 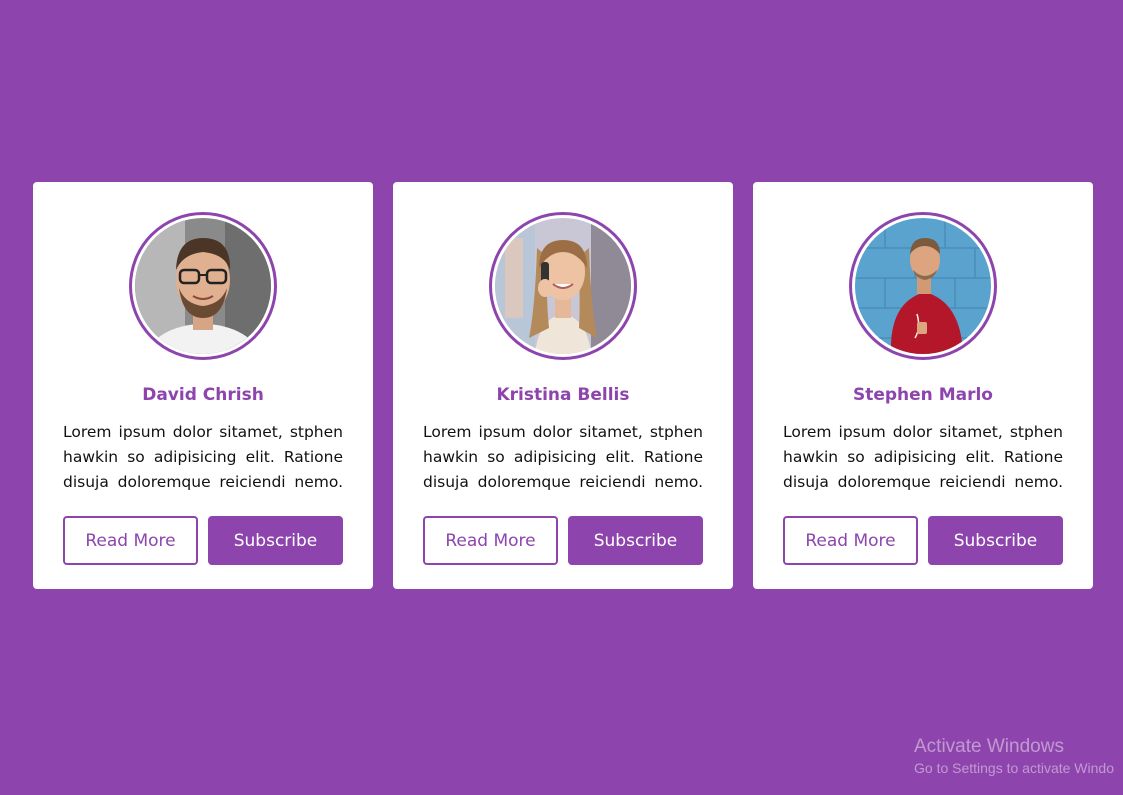 What do you see at coordinates (989, 746) in the screenshot?
I see `watermark-title: Activate Windows` at bounding box center [989, 746].